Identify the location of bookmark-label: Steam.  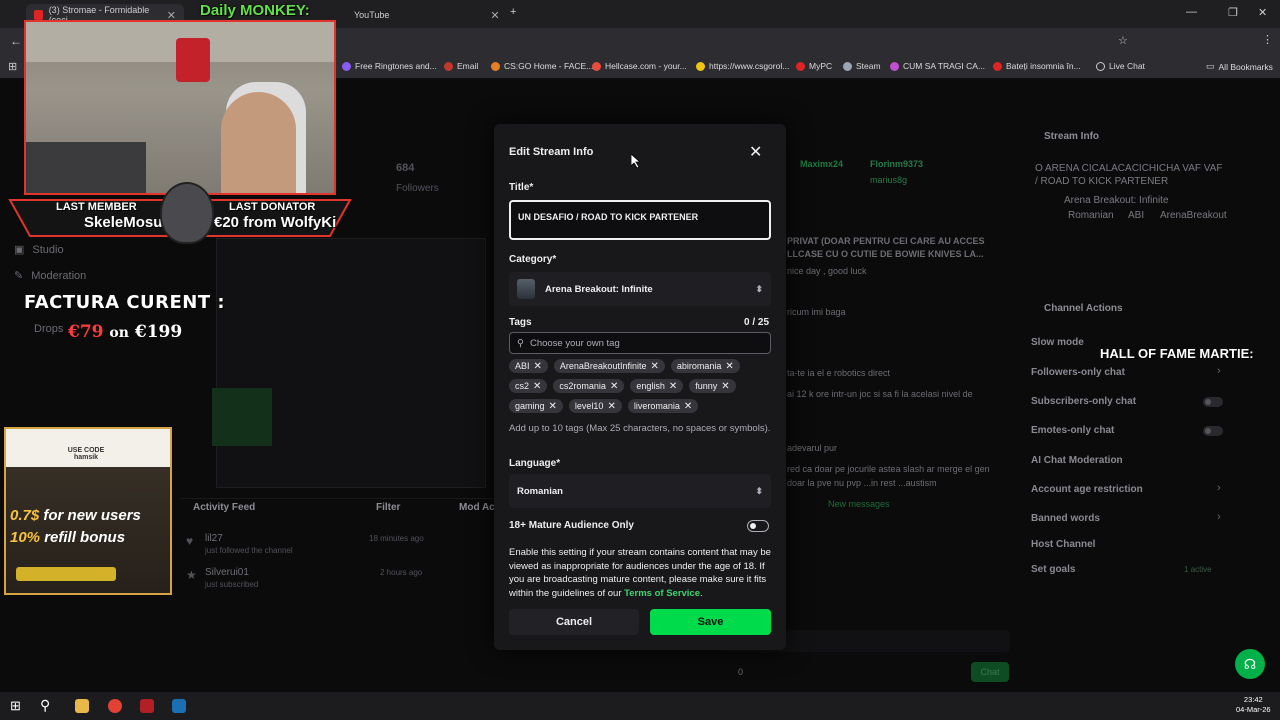
(868, 66).